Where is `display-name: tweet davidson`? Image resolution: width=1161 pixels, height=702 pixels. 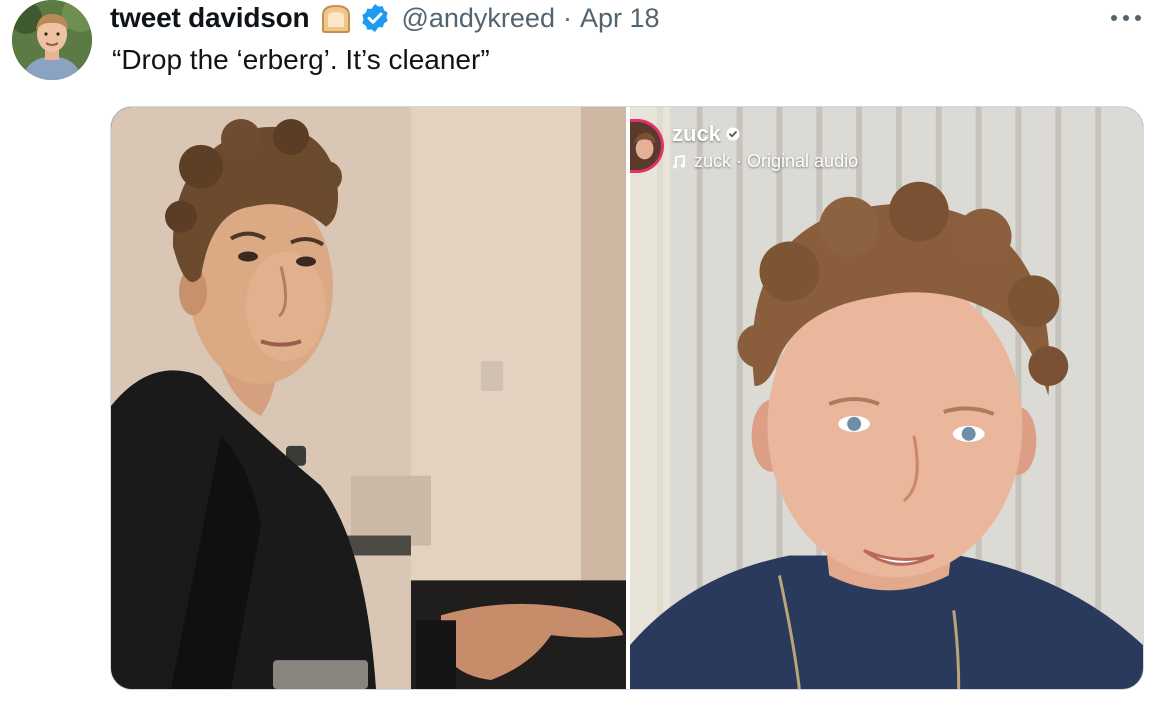 display-name: tweet davidson is located at coordinates (210, 18).